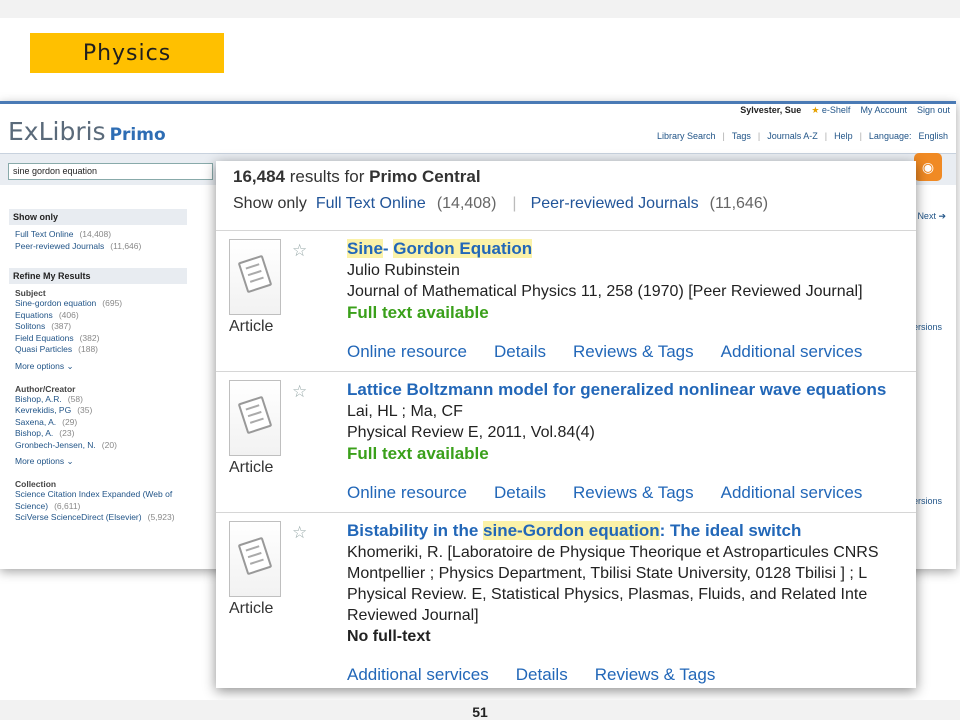 Image resolution: width=960 pixels, height=720 pixels. What do you see at coordinates (478, 102) in the screenshot?
I see `header-accent-line` at bounding box center [478, 102].